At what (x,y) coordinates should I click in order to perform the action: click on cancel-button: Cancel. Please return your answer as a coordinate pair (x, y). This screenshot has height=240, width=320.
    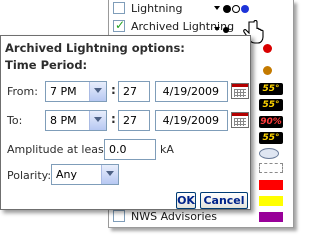
    Looking at the image, I should click on (224, 200).